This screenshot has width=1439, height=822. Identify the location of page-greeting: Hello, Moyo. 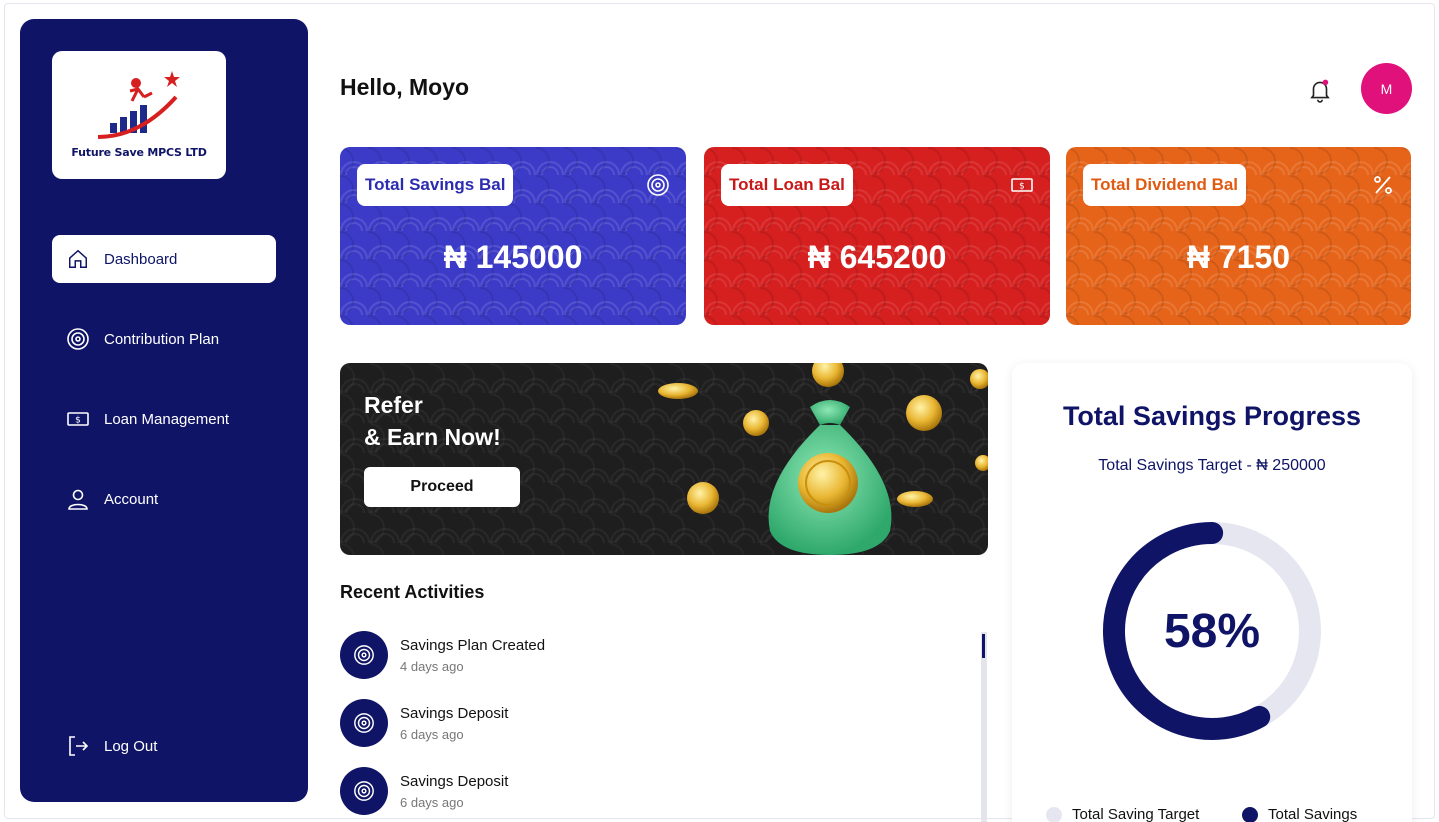
(405, 87).